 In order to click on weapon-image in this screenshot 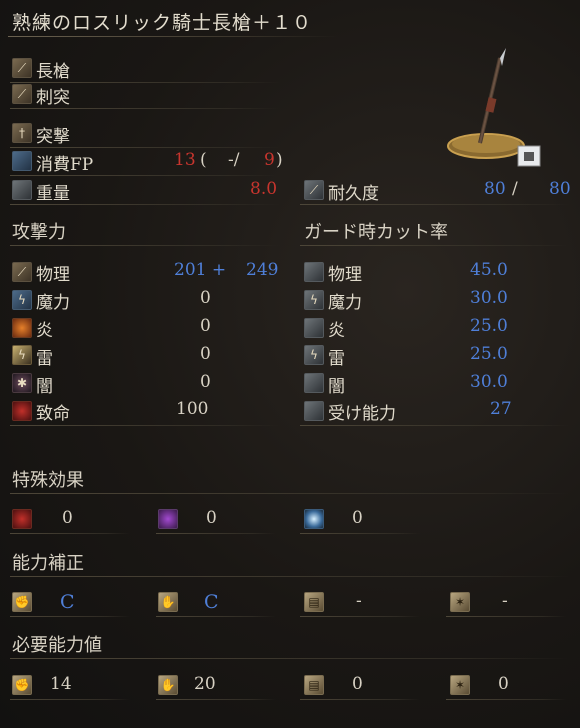, I will do `click(494, 107)`.